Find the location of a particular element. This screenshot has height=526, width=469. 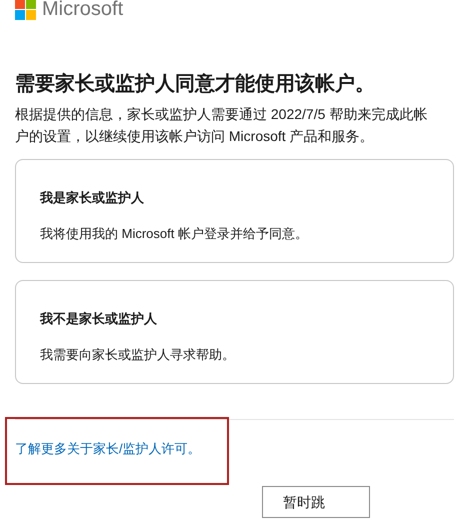

brand-name: Microsoft is located at coordinates (83, 9).